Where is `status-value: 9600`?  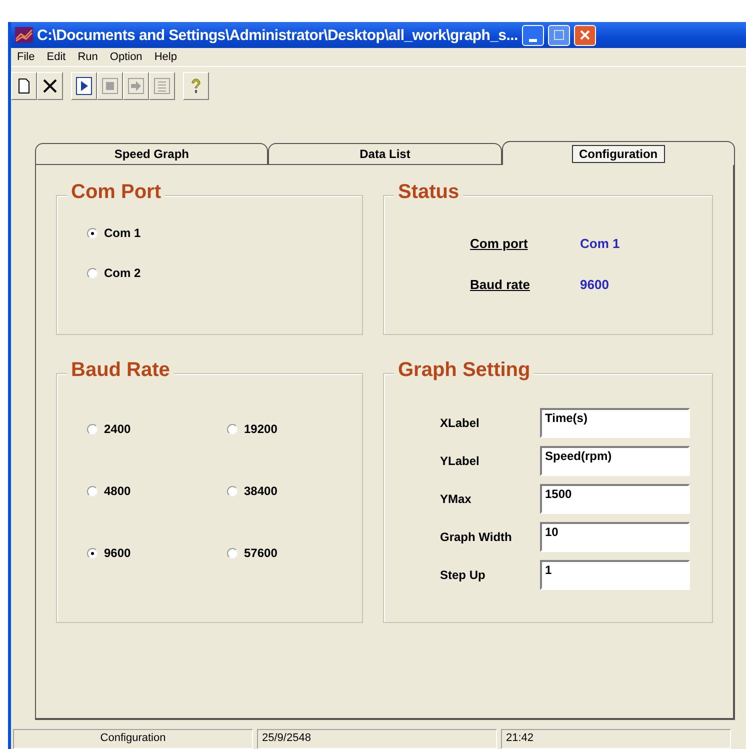
status-value: 9600 is located at coordinates (595, 284).